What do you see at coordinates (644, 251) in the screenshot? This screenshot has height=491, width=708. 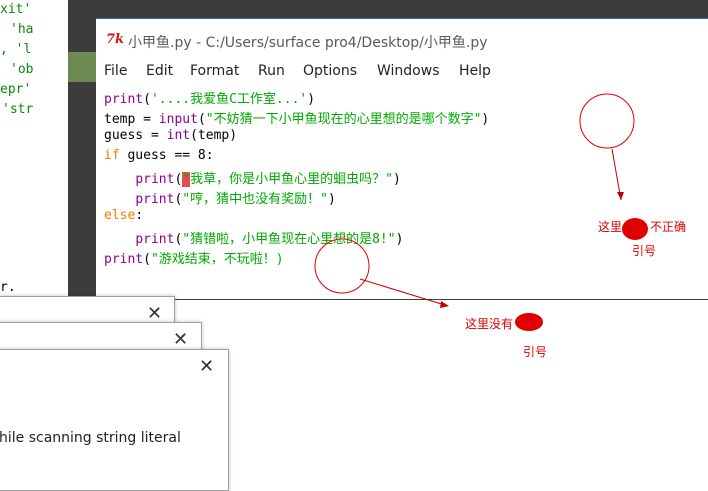 I see `annotation-note-1: 引号` at bounding box center [644, 251].